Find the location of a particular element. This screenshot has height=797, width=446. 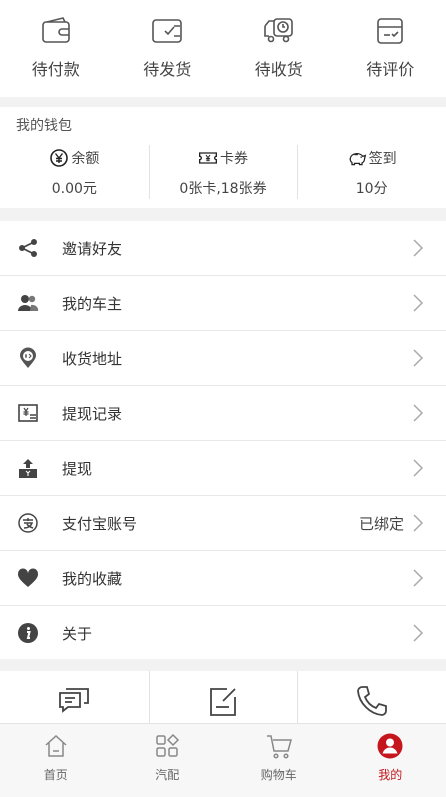

wallet-checkin-value: 10分 is located at coordinates (372, 188).